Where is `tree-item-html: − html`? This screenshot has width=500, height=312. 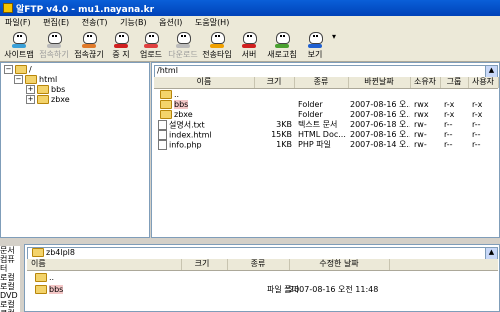
tree-item-html: − html is located at coordinates (35, 79).